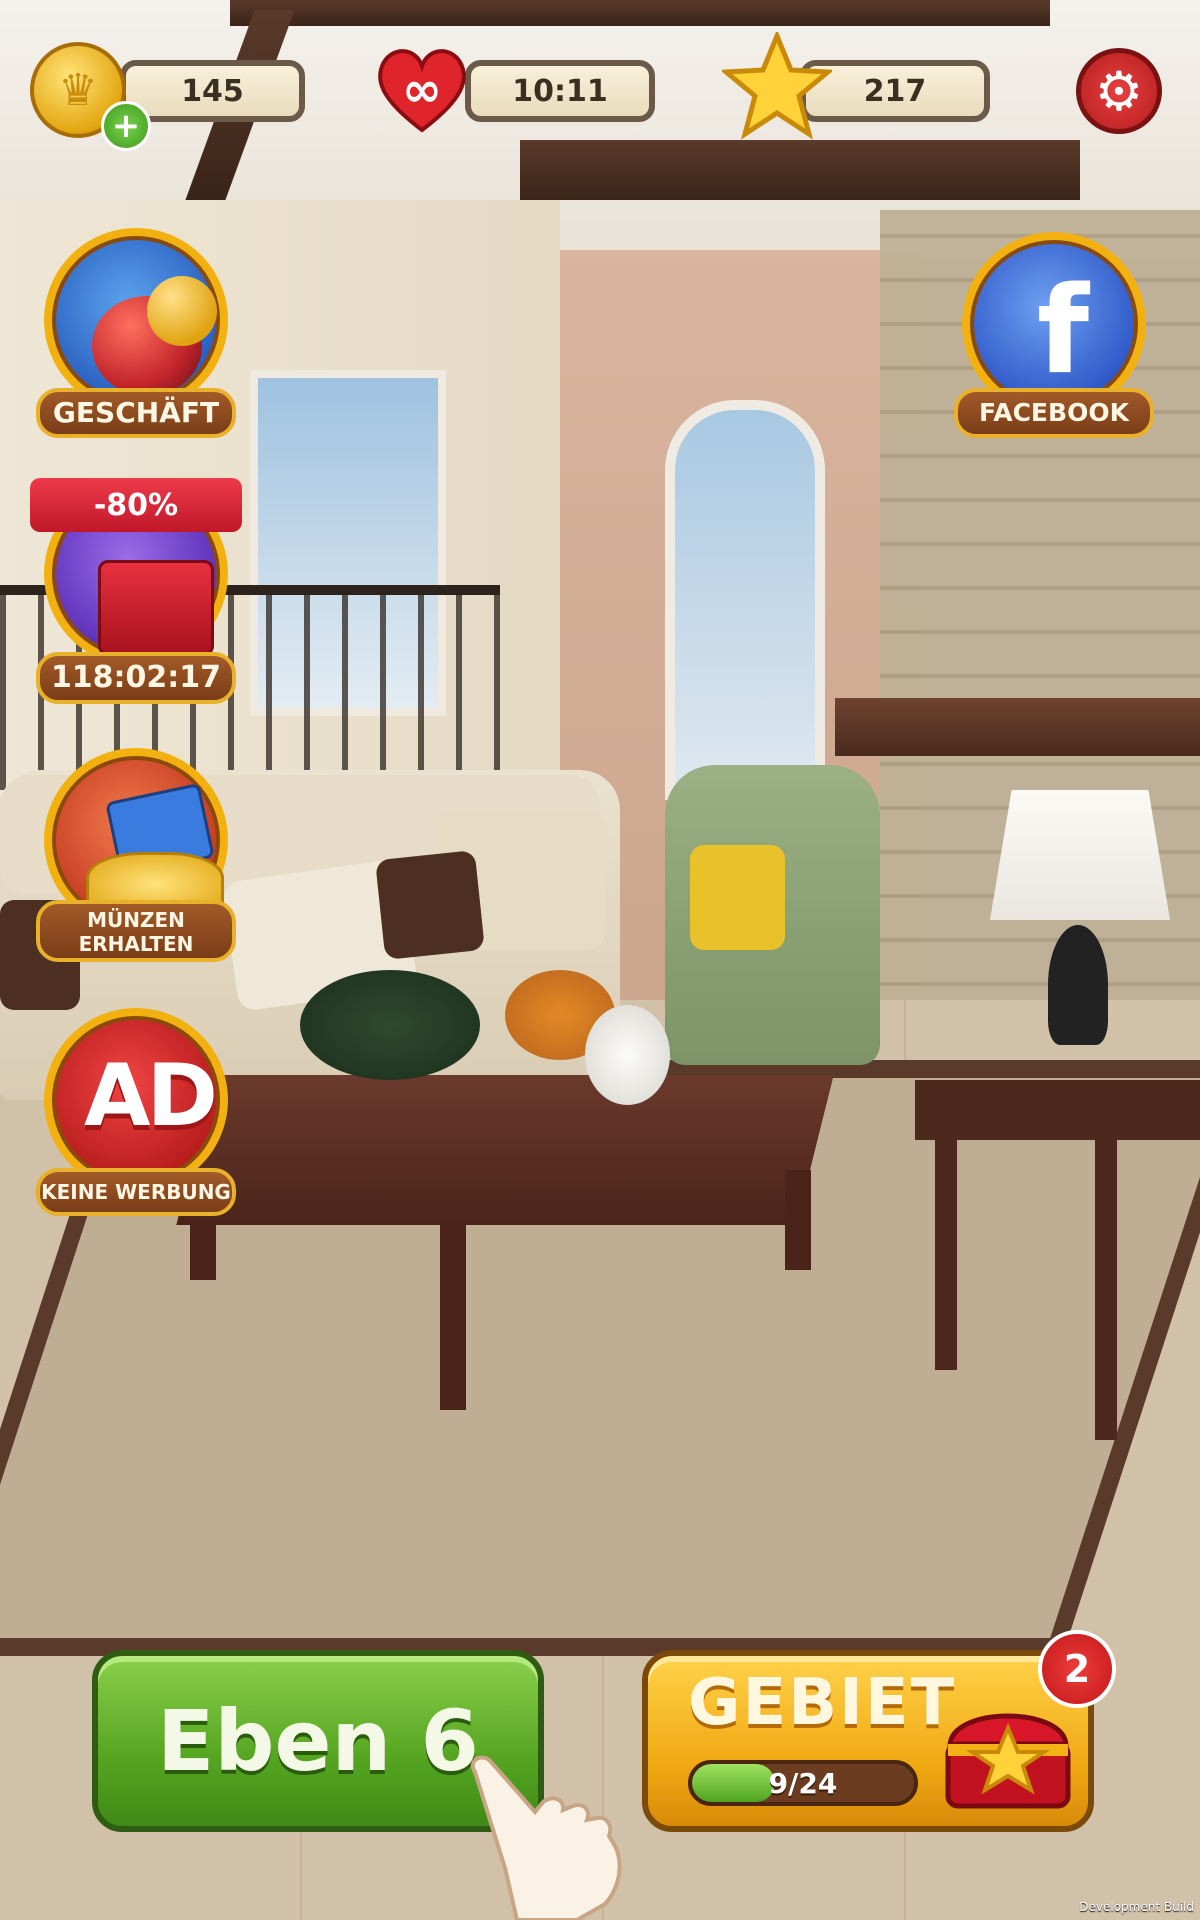 This screenshot has width=1200, height=1920. Describe the element at coordinates (422, 90) in the screenshot. I see `infinity-heart-icon: ∞` at that location.